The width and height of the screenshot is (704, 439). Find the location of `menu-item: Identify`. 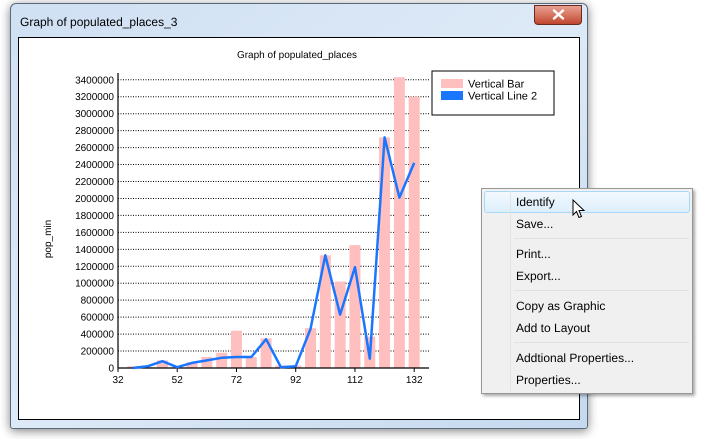

menu-item: Identify is located at coordinates (587, 202).